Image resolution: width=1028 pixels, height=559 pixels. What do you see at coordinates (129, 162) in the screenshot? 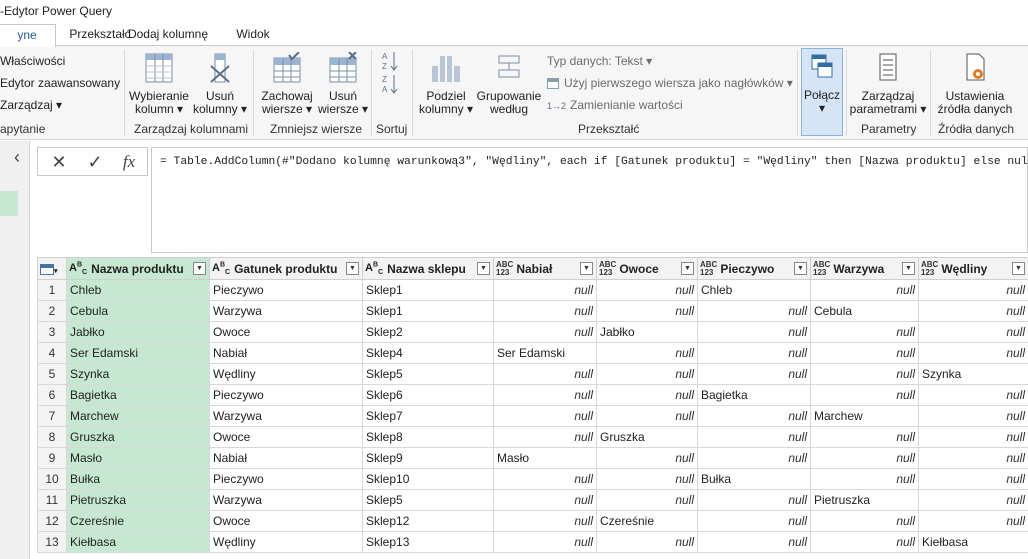
I see `fx-icon: fx` at bounding box center [129, 162].